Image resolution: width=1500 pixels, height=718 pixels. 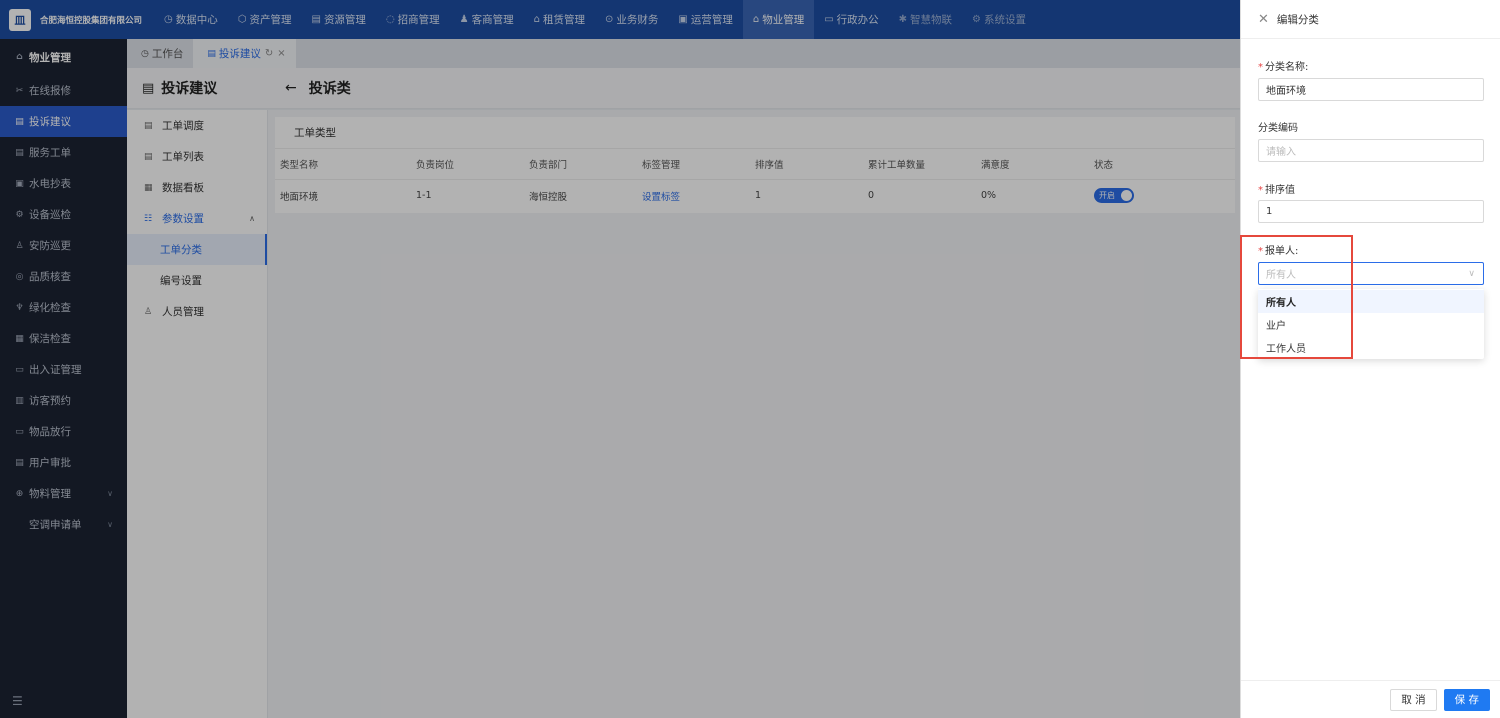 What do you see at coordinates (1371, 211) in the screenshot?
I see `sort-value-input: 1` at bounding box center [1371, 211].